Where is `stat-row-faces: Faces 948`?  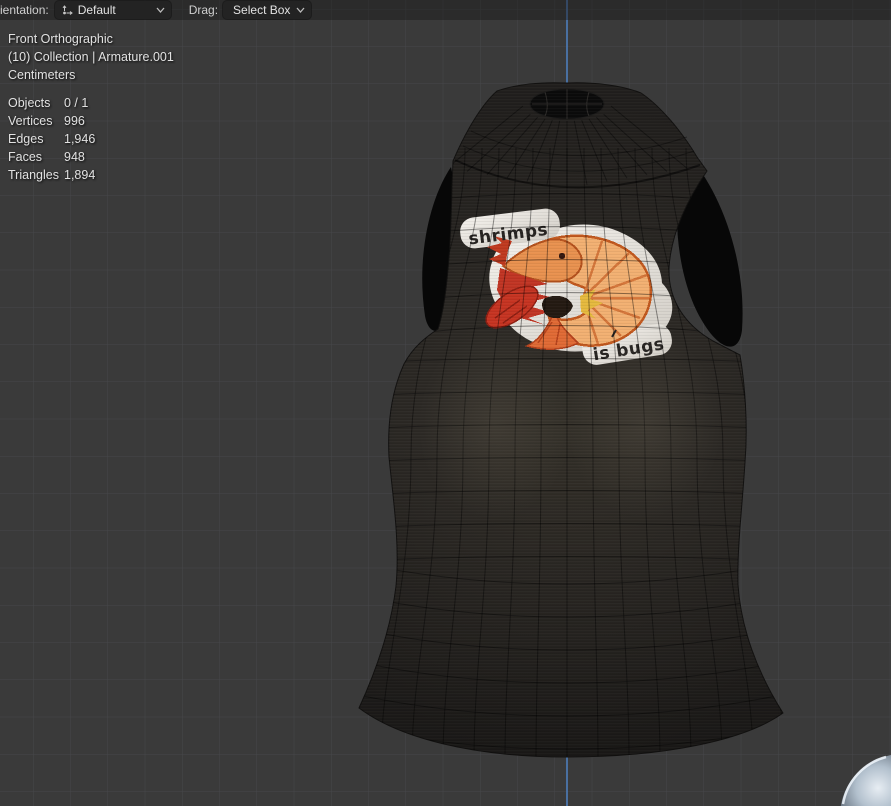
stat-row-faces: Faces 948 is located at coordinates (46, 157).